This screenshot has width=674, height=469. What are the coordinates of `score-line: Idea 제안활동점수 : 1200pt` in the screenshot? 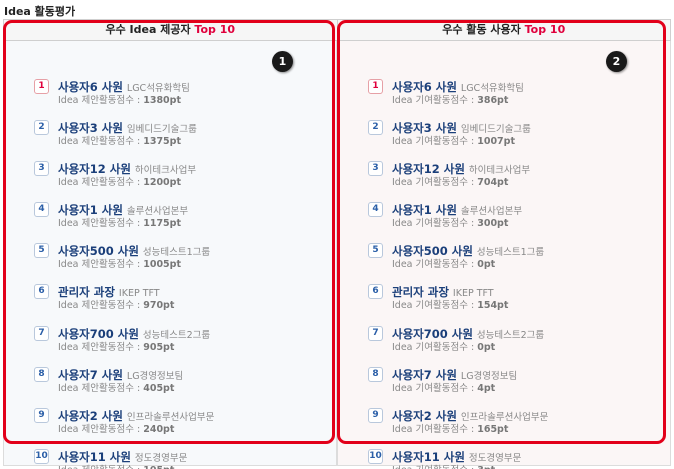 It's located at (119, 181).